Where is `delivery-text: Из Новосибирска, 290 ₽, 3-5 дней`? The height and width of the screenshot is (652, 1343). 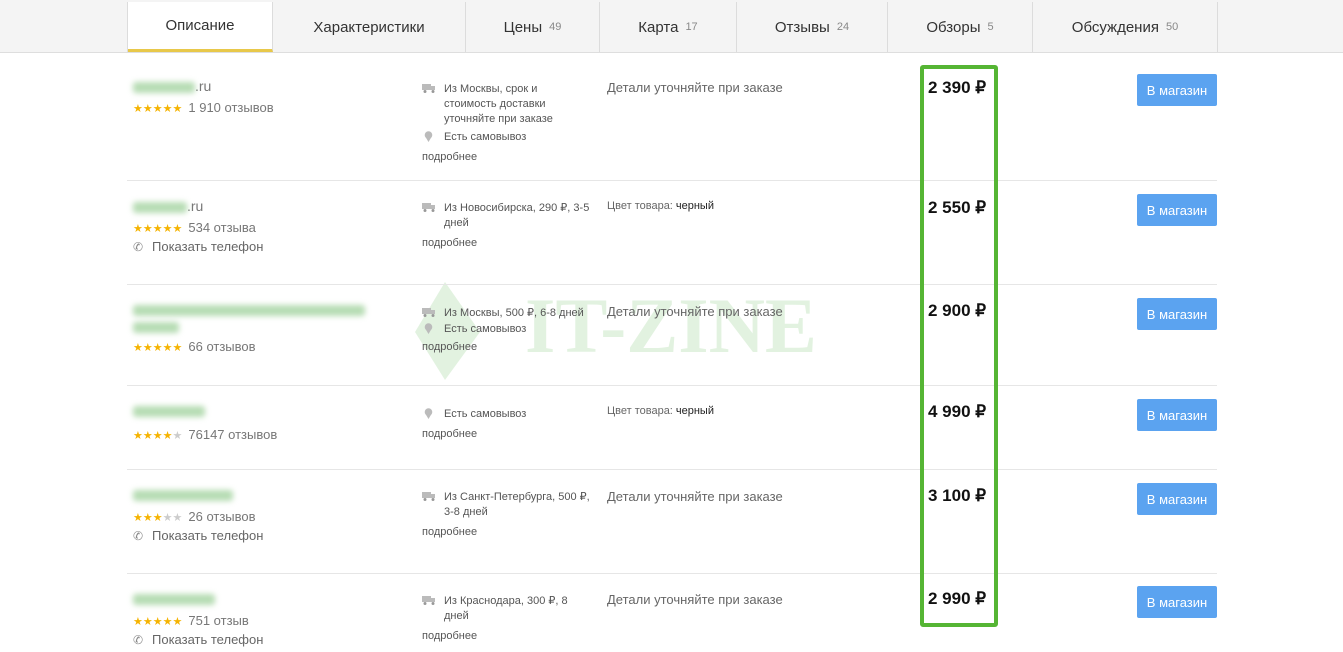 delivery-text: Из Новосибирска, 290 ₽, 3-5 дней is located at coordinates (517, 215).